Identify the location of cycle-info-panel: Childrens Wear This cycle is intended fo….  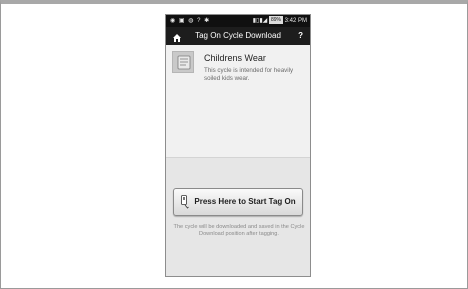
(238, 101).